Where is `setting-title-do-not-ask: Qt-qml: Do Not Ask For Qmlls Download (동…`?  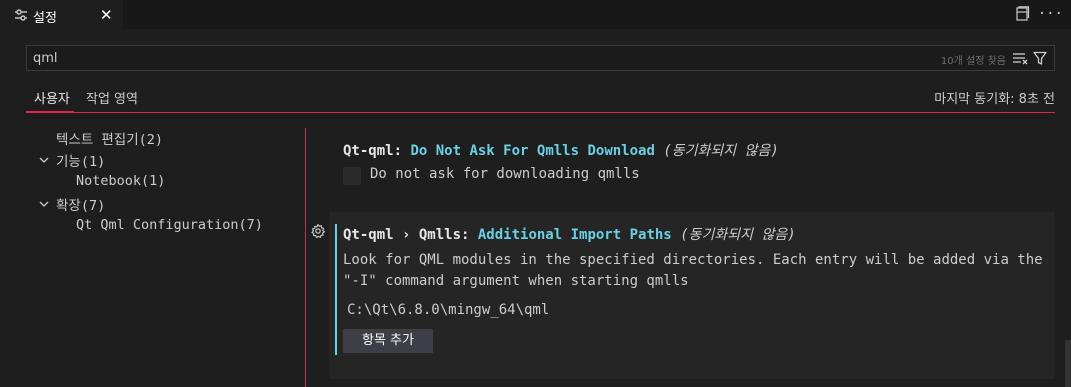 setting-title-do-not-ask: Qt-qml: Do Not Ask For Qmlls Download (동… is located at coordinates (561, 150).